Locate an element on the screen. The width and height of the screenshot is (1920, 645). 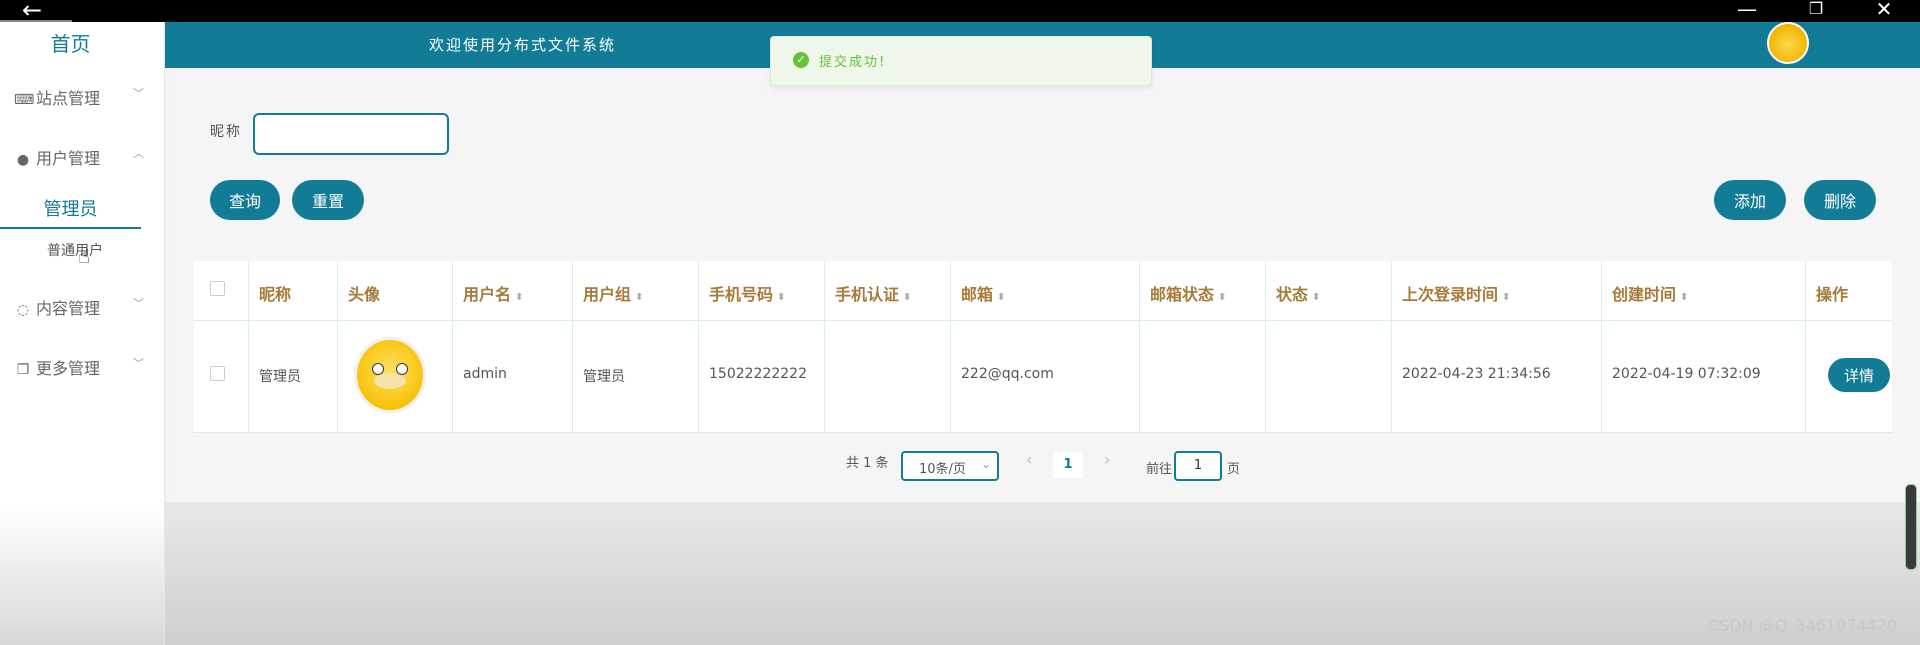
sidebar-subitem-admin: 管理员 is located at coordinates (70, 212).